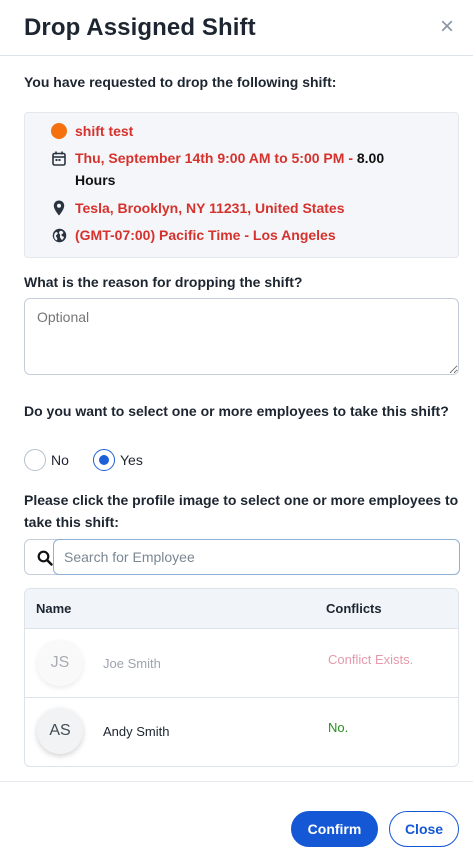 The height and width of the screenshot is (863, 473). I want to click on conflict-status: Conflict Exists., so click(371, 659).